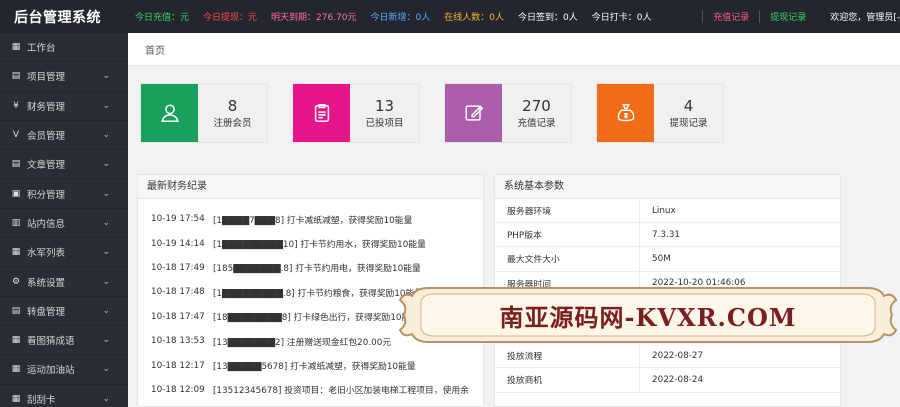  What do you see at coordinates (16, 164) in the screenshot?
I see `document-icon: ▤` at bounding box center [16, 164].